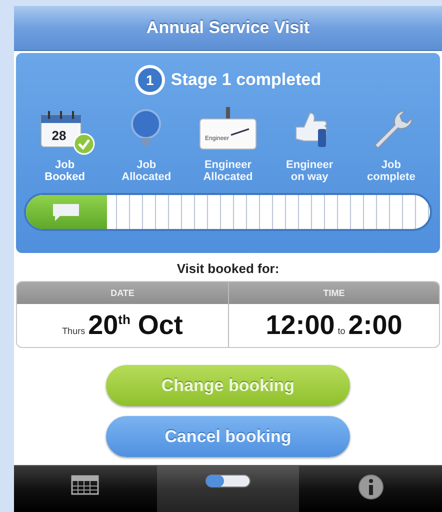 The width and height of the screenshot is (442, 512). I want to click on speech-bubble-icon, so click(66, 212).